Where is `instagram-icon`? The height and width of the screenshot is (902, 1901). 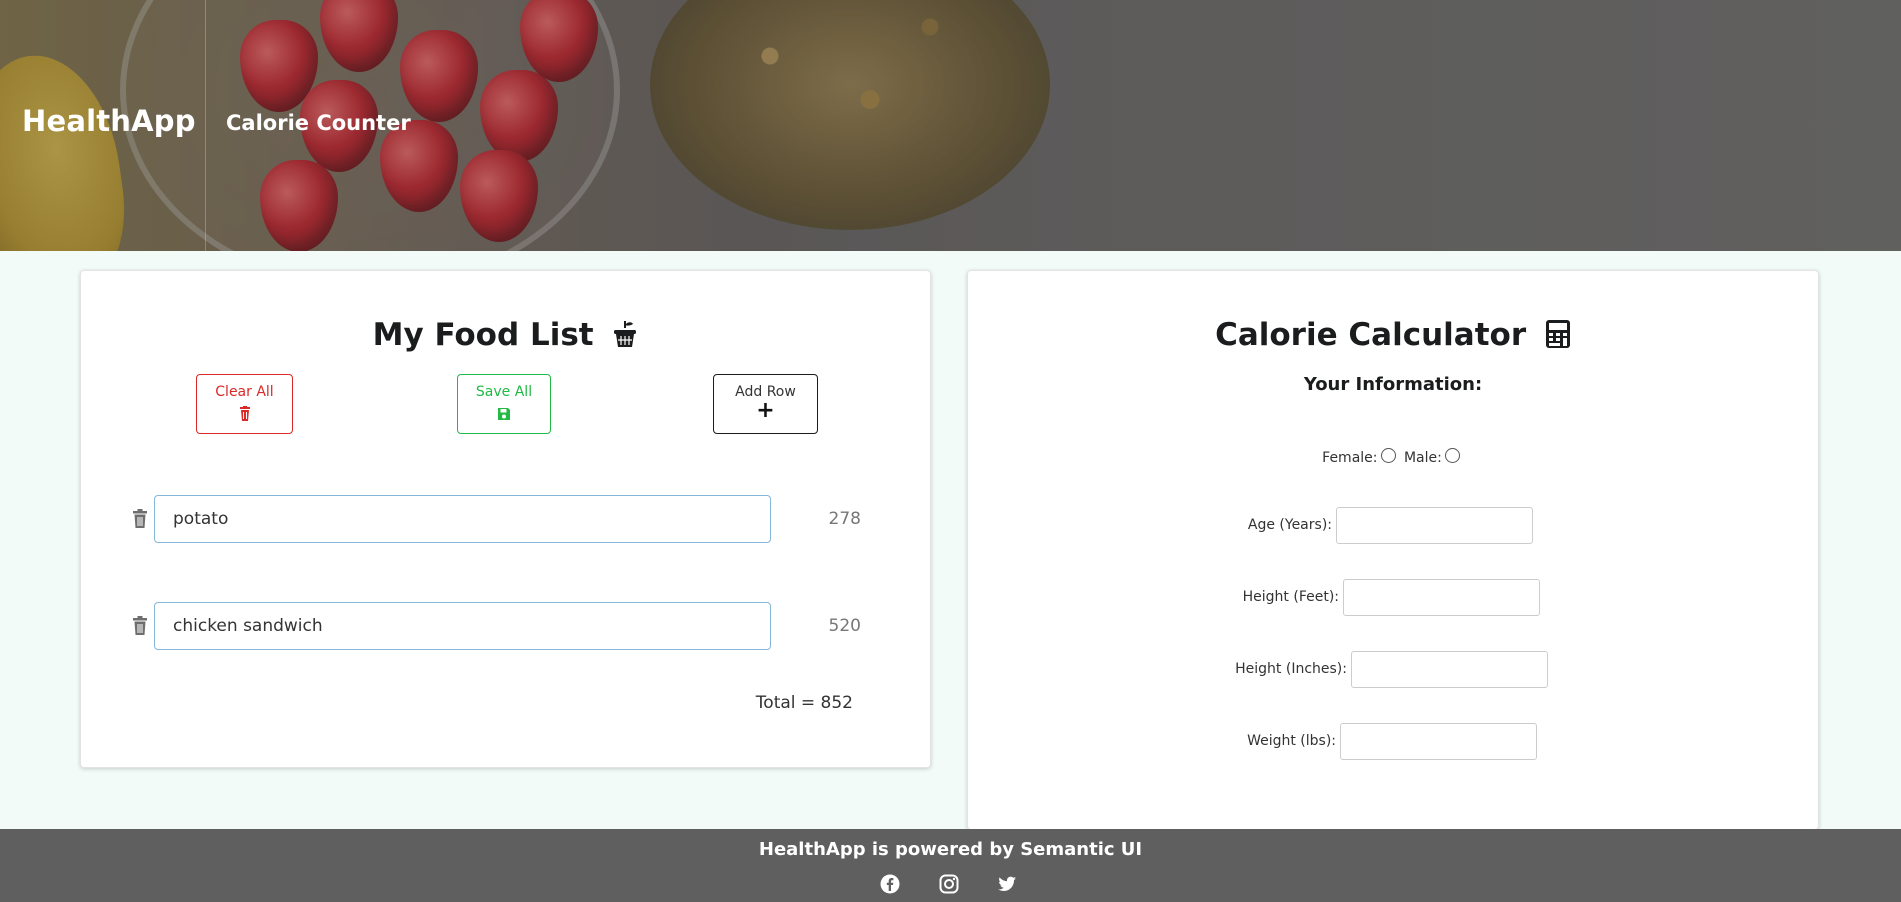
instagram-icon is located at coordinates (949, 884).